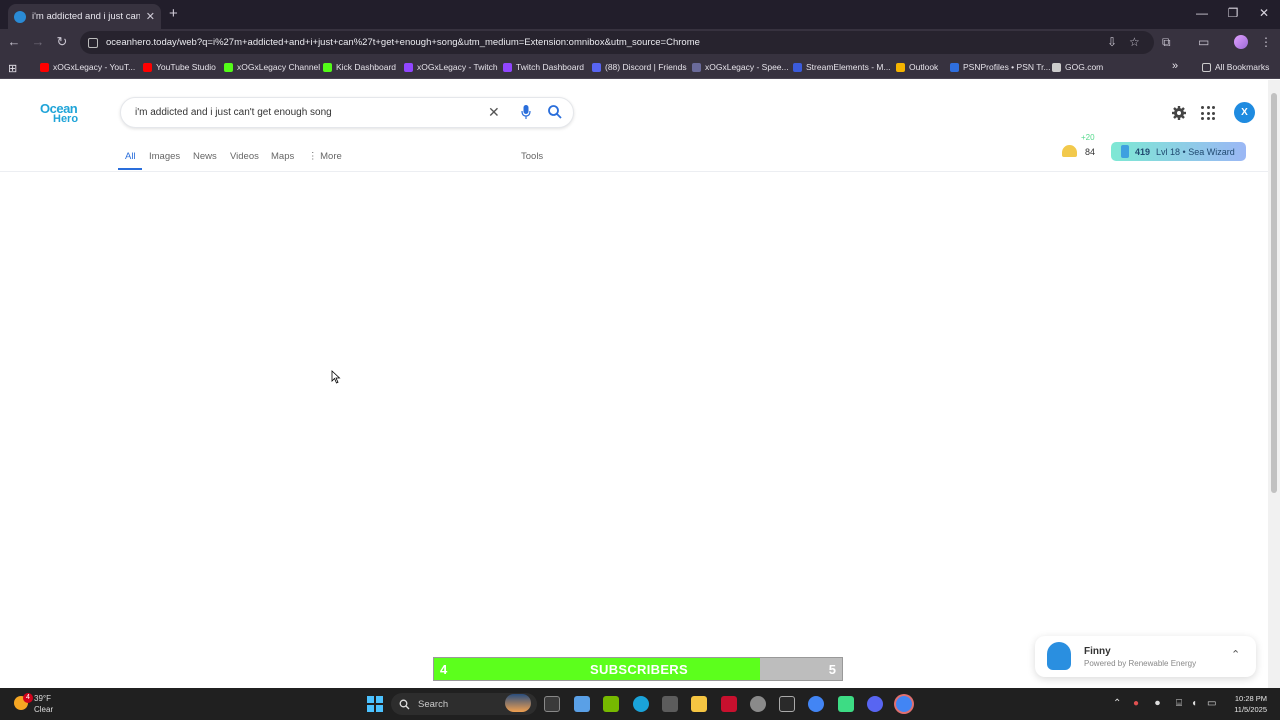 The image size is (1280, 720). I want to click on bookmark-item: YouTube Studio, so click(179, 67).